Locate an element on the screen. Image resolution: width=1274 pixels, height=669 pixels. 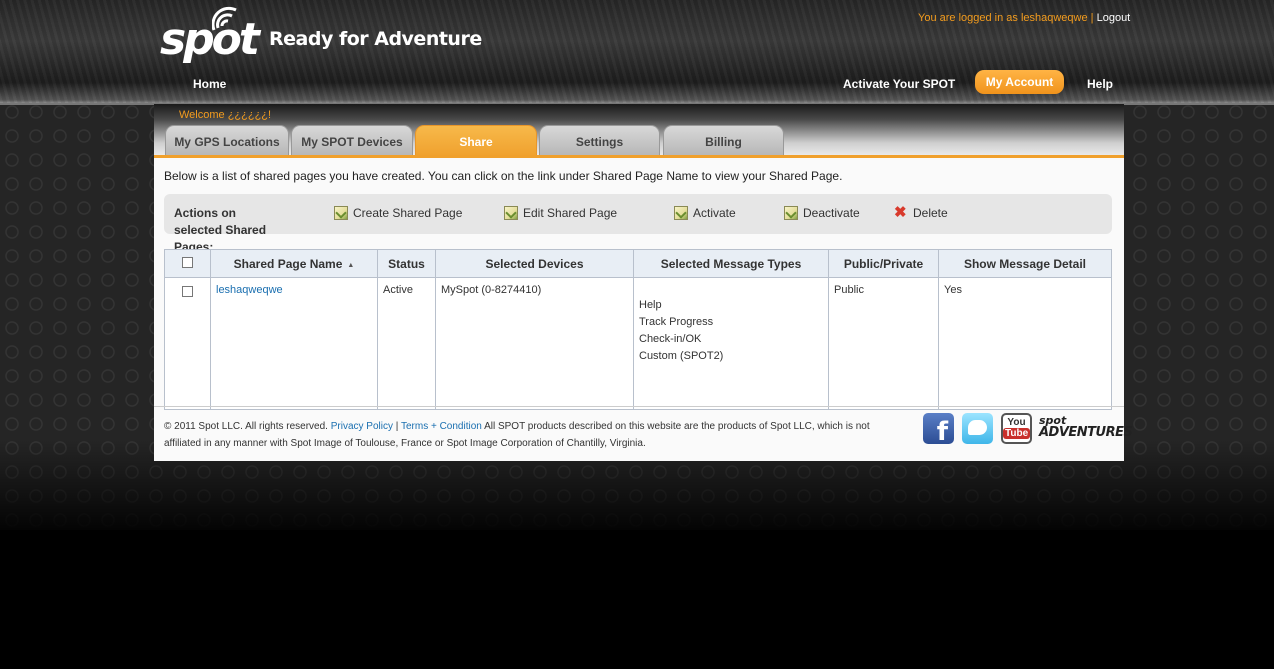
delete-button: ✖ Delete is located at coordinates (921, 213).